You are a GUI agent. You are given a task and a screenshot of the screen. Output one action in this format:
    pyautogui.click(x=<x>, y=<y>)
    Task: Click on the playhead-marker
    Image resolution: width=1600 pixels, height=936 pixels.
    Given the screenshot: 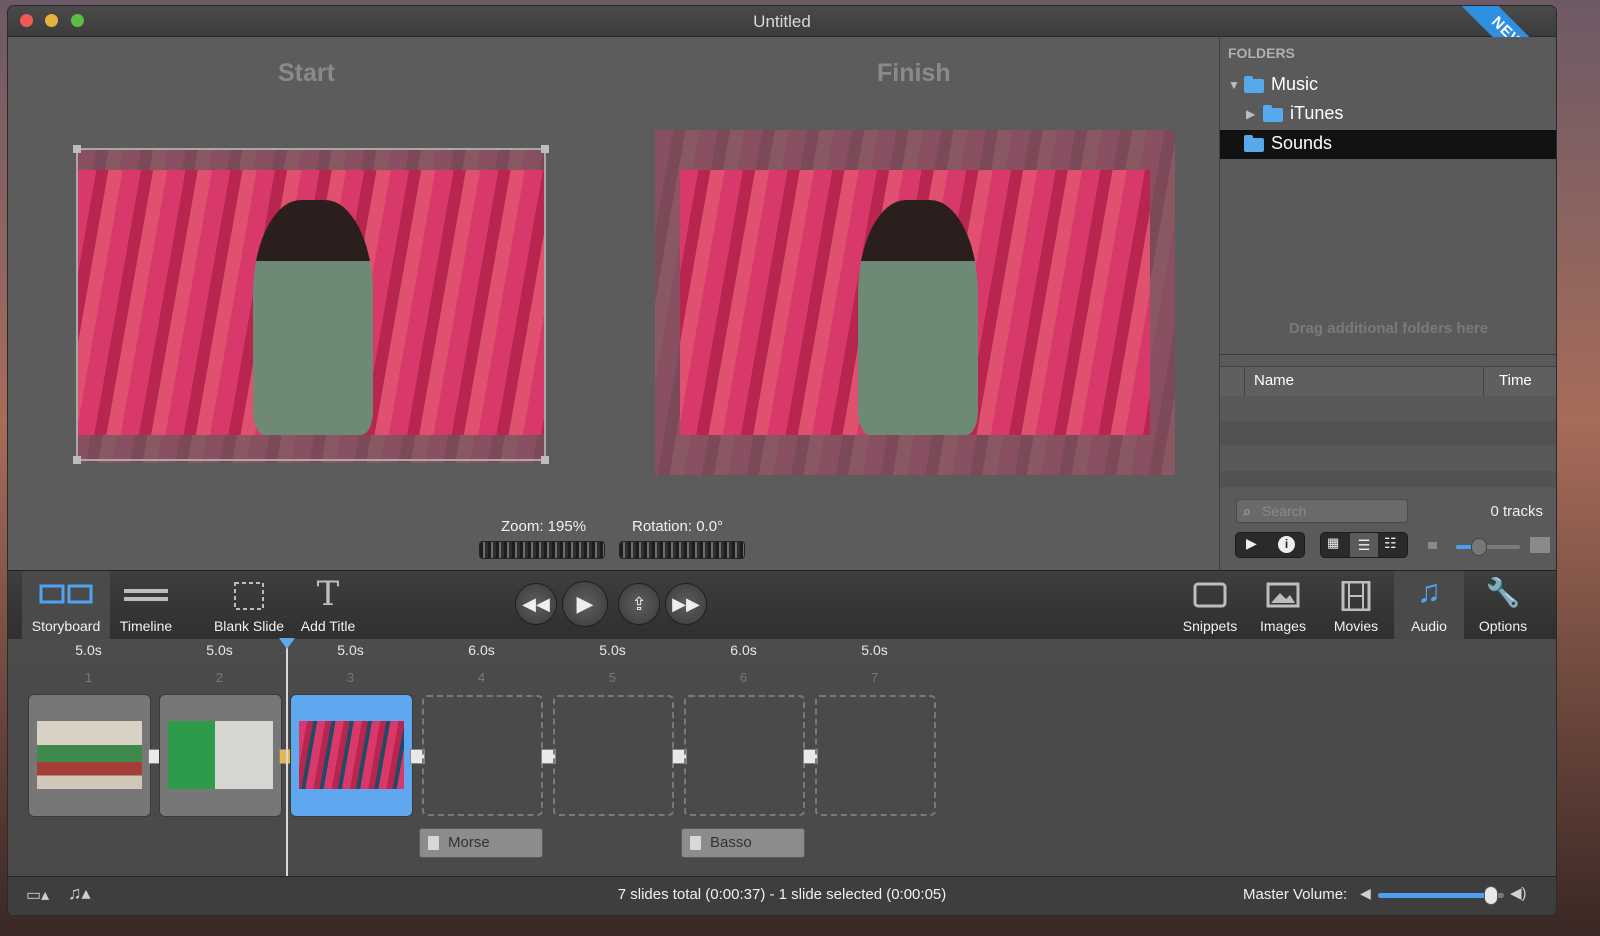 What is the action you would take?
    pyautogui.click(x=287, y=643)
    